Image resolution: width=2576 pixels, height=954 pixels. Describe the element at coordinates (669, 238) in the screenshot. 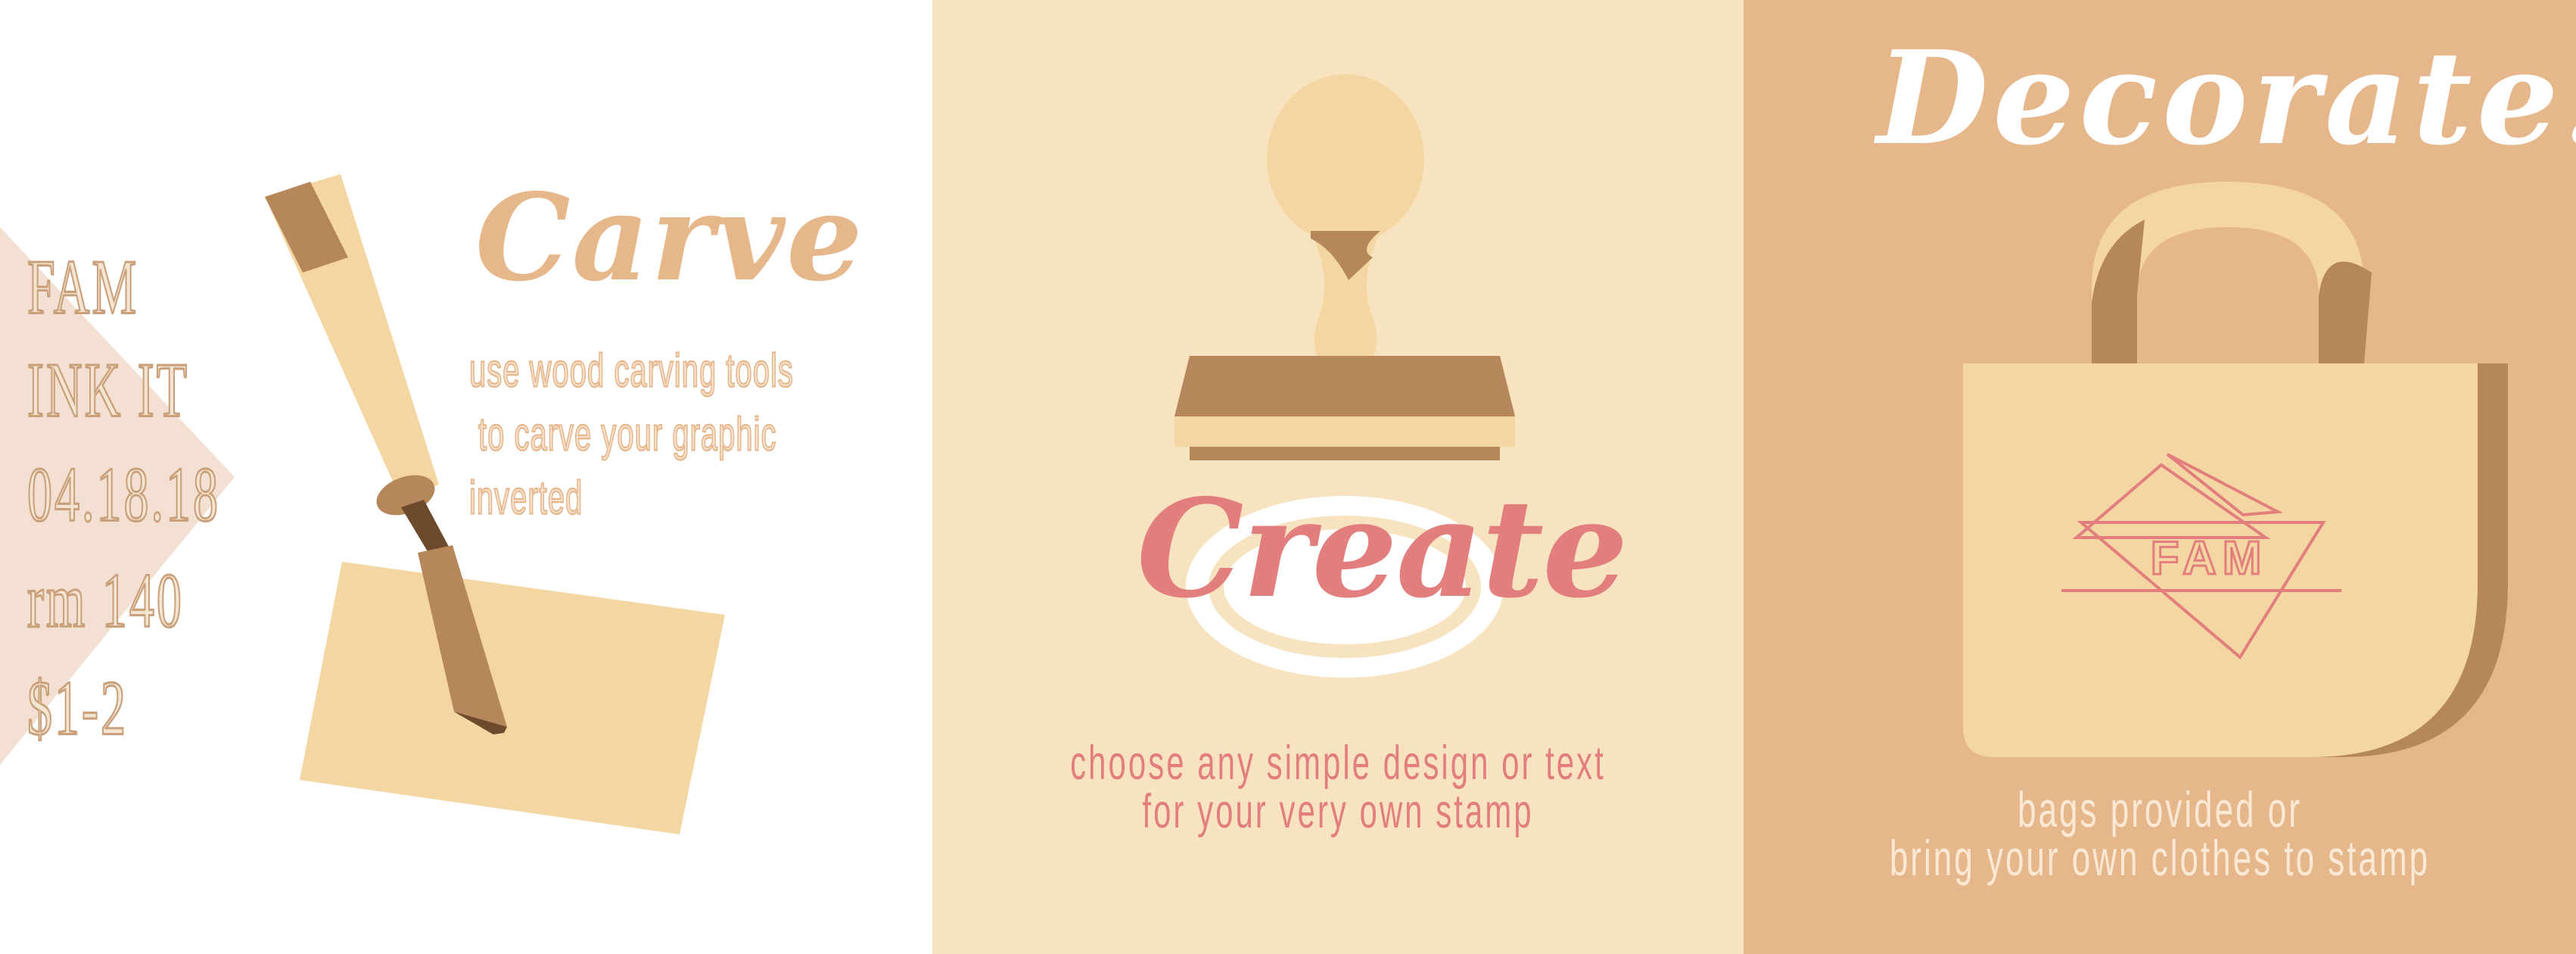

I see `carve-title: Carve` at that location.